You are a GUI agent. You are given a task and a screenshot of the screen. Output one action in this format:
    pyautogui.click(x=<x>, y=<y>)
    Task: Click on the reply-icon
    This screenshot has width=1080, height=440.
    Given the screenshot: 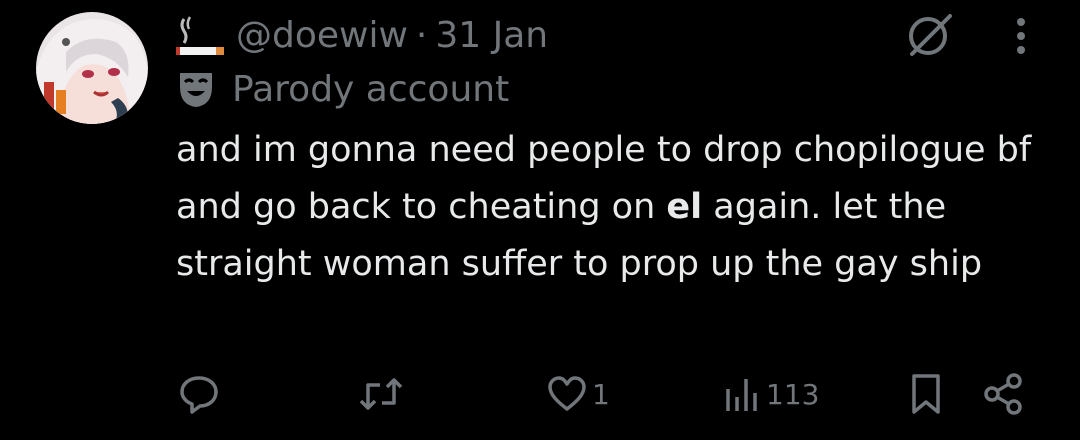 What is the action you would take?
    pyautogui.click(x=199, y=395)
    